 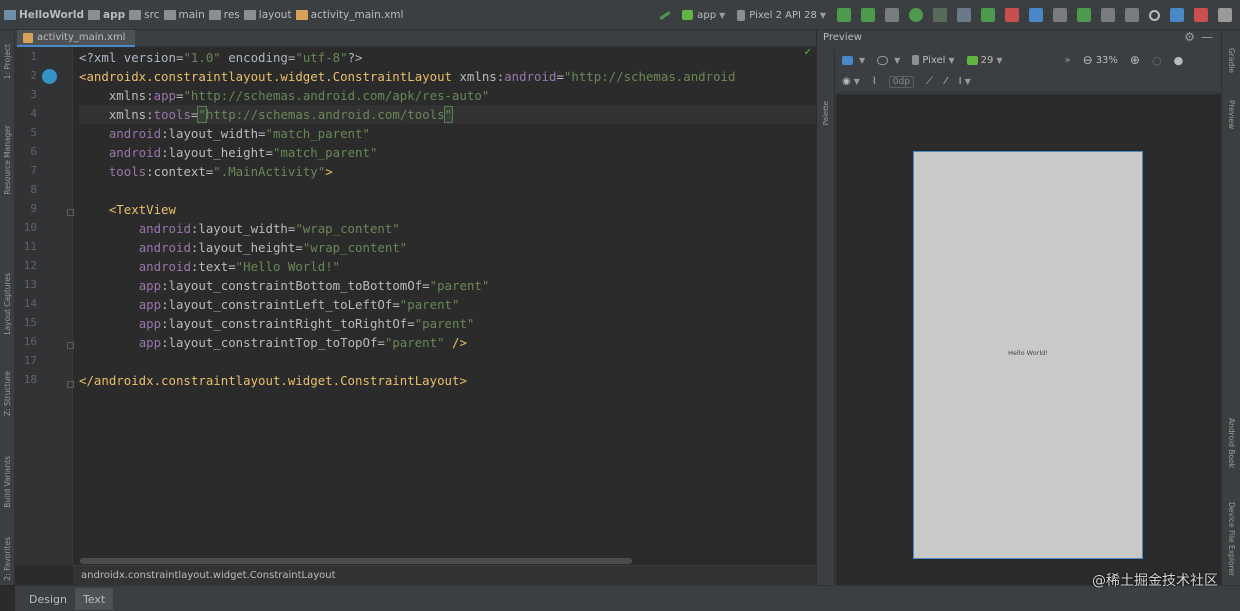 I want to click on more-options-icon: », so click(x=1068, y=60).